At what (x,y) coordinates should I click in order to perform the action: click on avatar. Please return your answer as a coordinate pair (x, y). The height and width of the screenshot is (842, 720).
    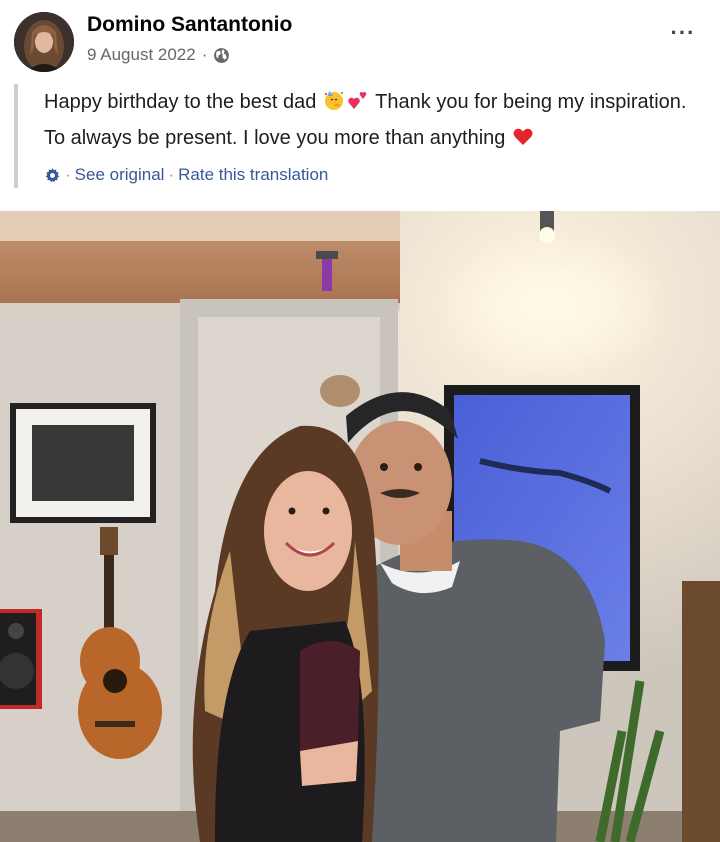
    Looking at the image, I should click on (44, 42).